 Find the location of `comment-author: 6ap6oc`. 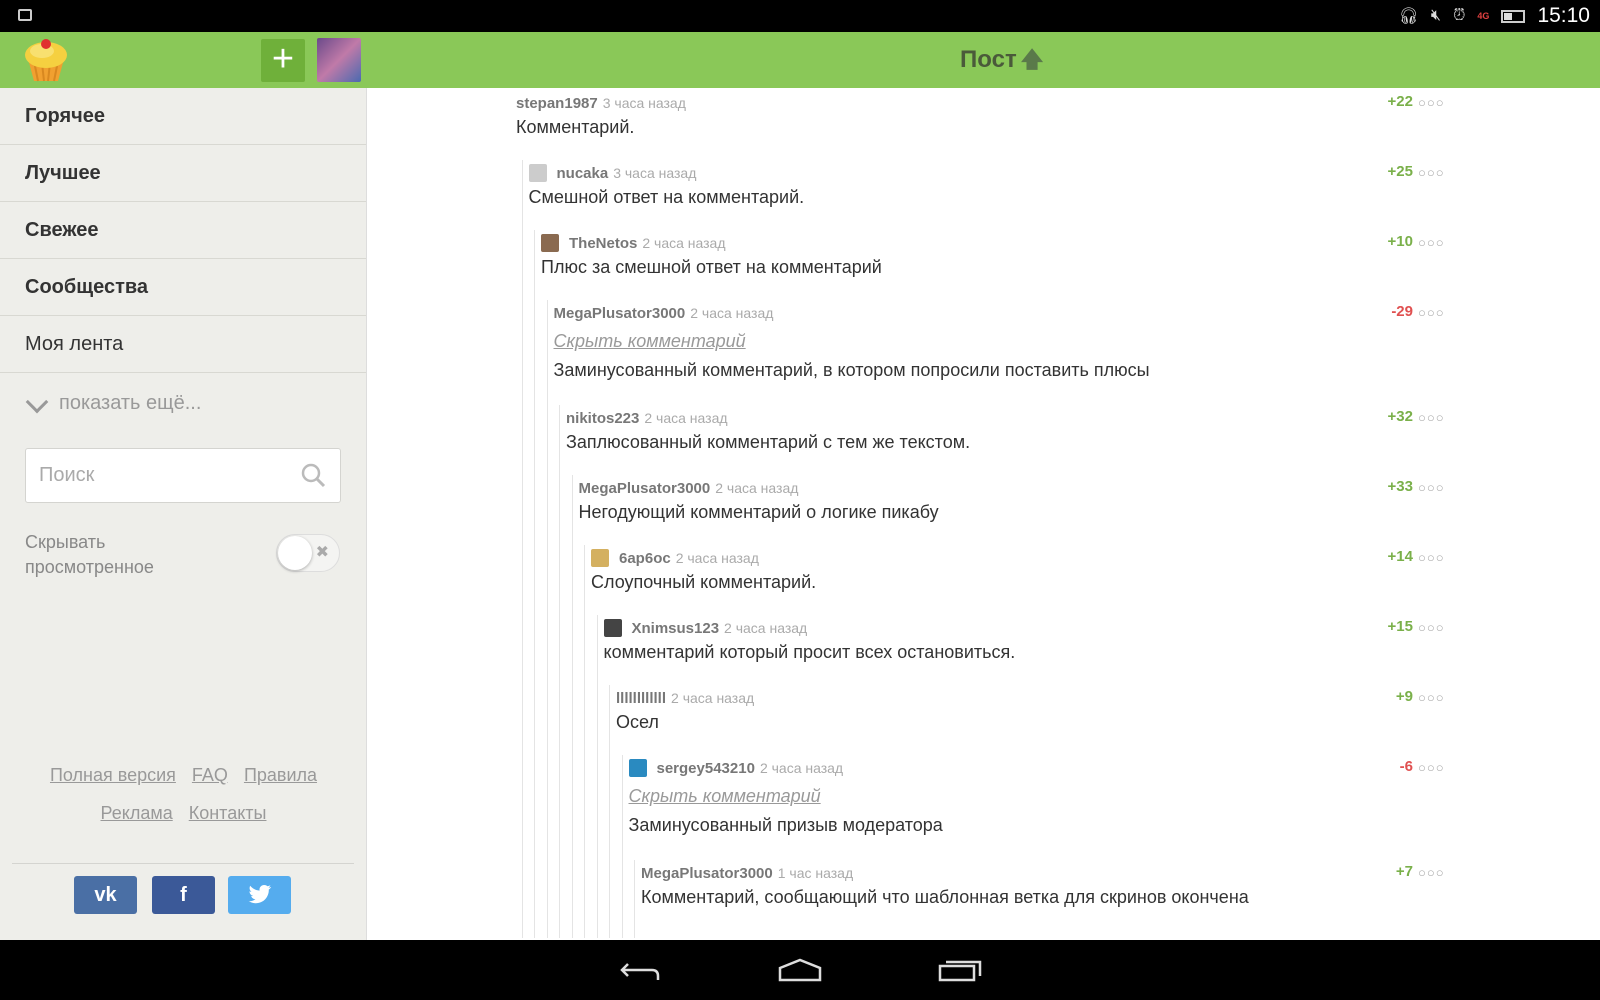

comment-author: 6ap6oc is located at coordinates (645, 558).